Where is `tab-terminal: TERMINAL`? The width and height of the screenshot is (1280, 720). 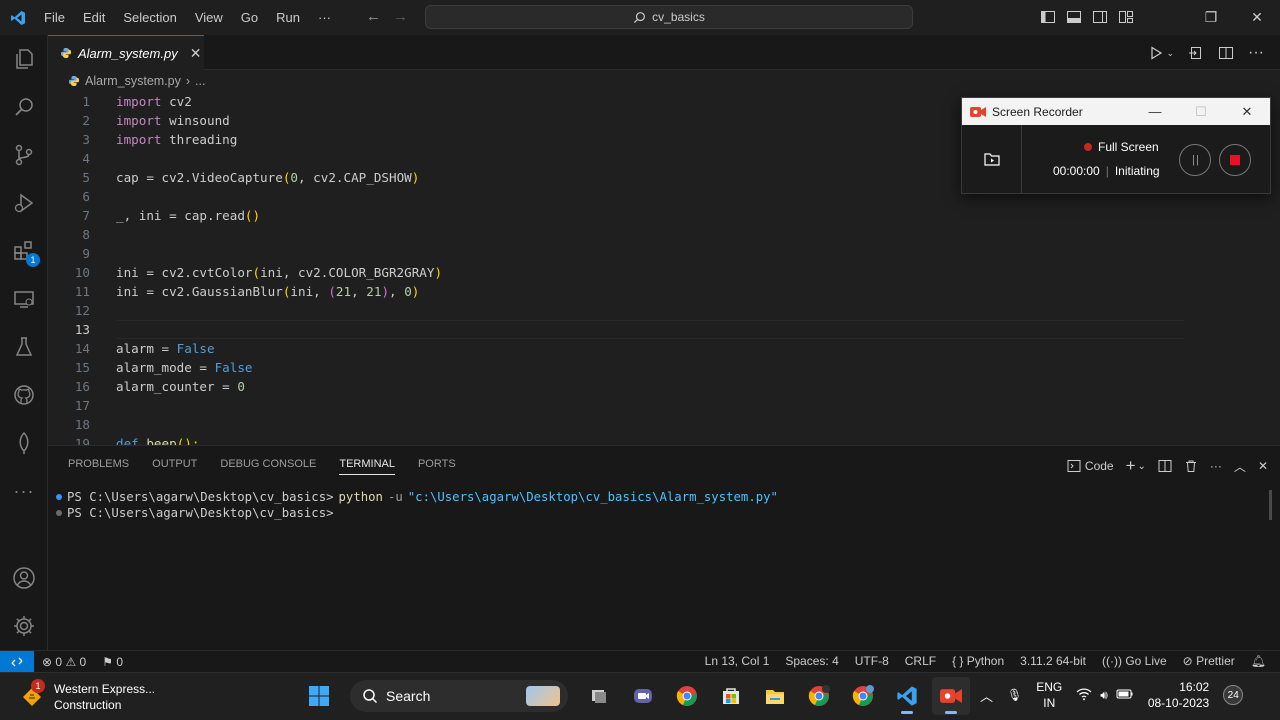 tab-terminal: TERMINAL is located at coordinates (367, 466).